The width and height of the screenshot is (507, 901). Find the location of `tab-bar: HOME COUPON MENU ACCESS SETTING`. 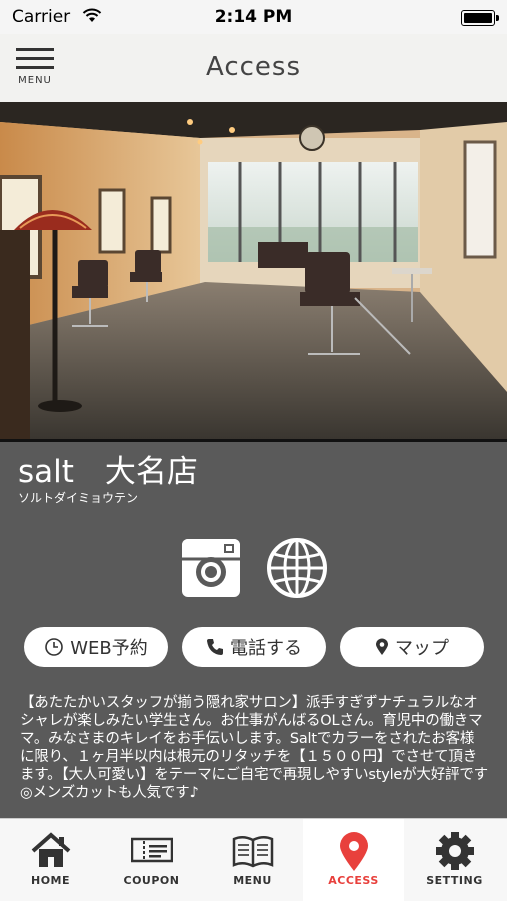

tab-bar: HOME COUPON MENU ACCESS SETTING is located at coordinates (253, 859).